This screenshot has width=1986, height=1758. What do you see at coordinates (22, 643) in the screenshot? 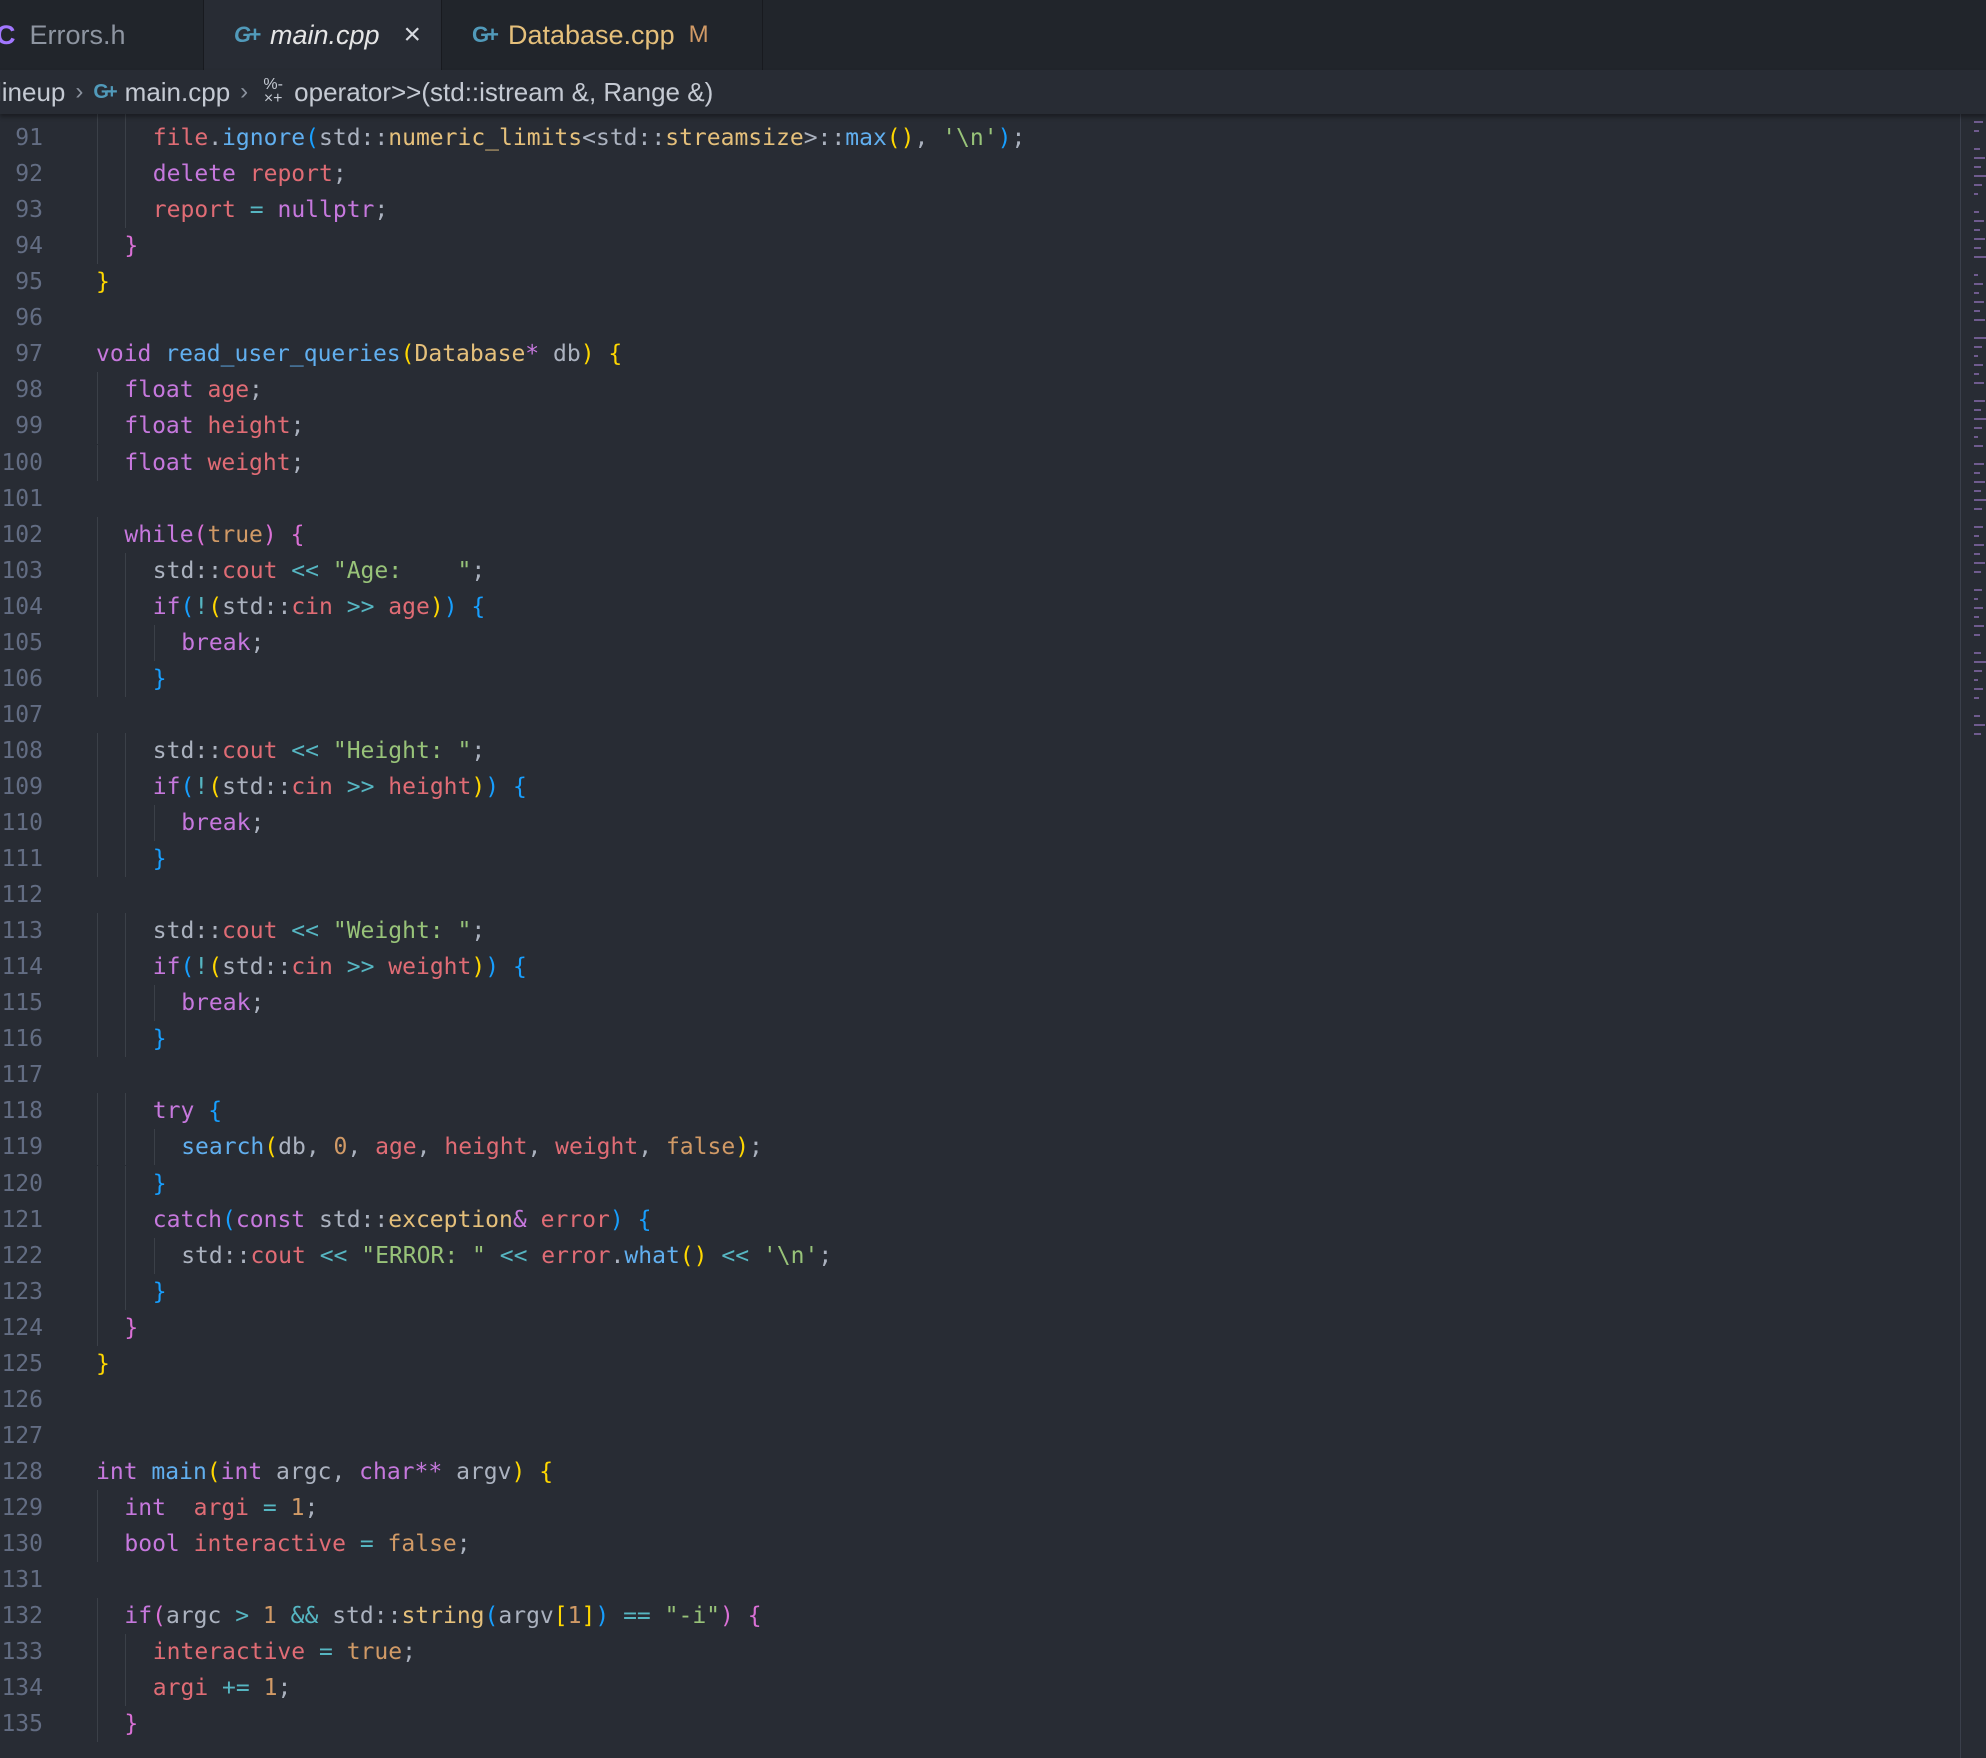
I see `line-number: 105` at bounding box center [22, 643].